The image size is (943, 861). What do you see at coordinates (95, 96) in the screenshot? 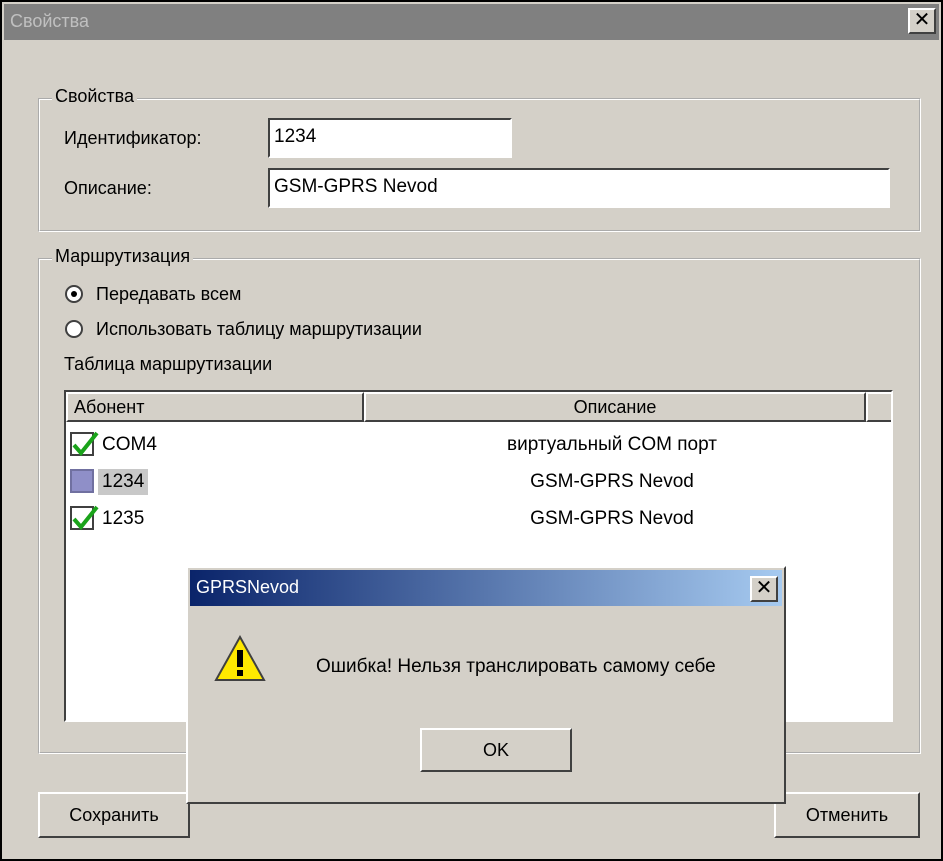
I see `properties-legend: Свойства` at bounding box center [95, 96].